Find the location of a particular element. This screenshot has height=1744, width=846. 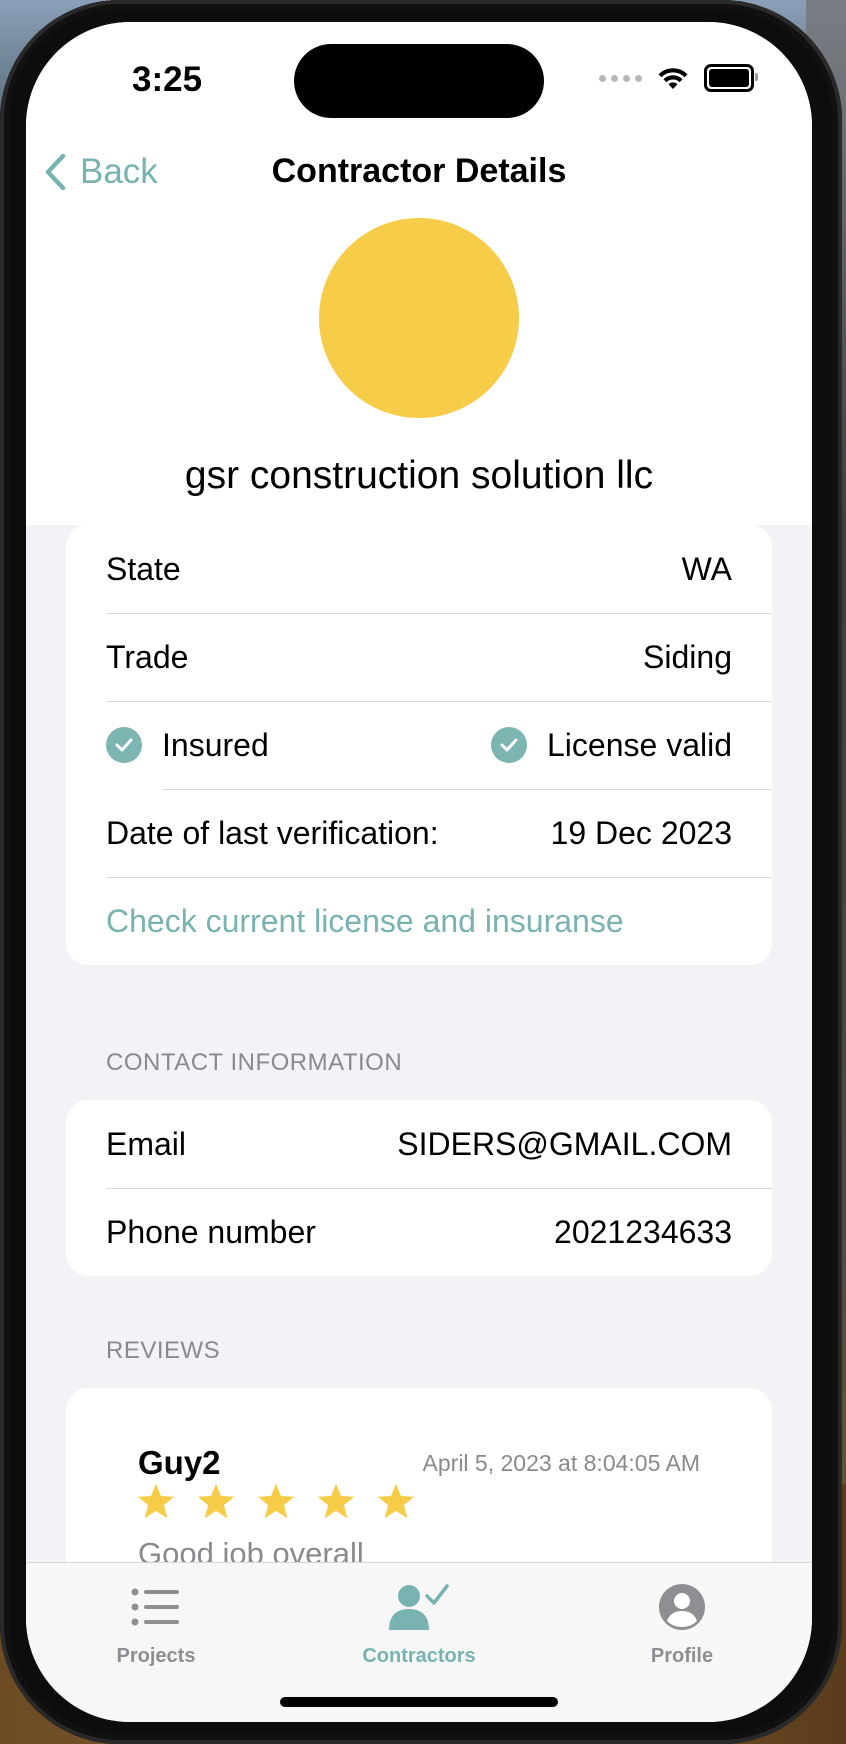

contact-section-header: CONTACT INFORMATION is located at coordinates (254, 1062).